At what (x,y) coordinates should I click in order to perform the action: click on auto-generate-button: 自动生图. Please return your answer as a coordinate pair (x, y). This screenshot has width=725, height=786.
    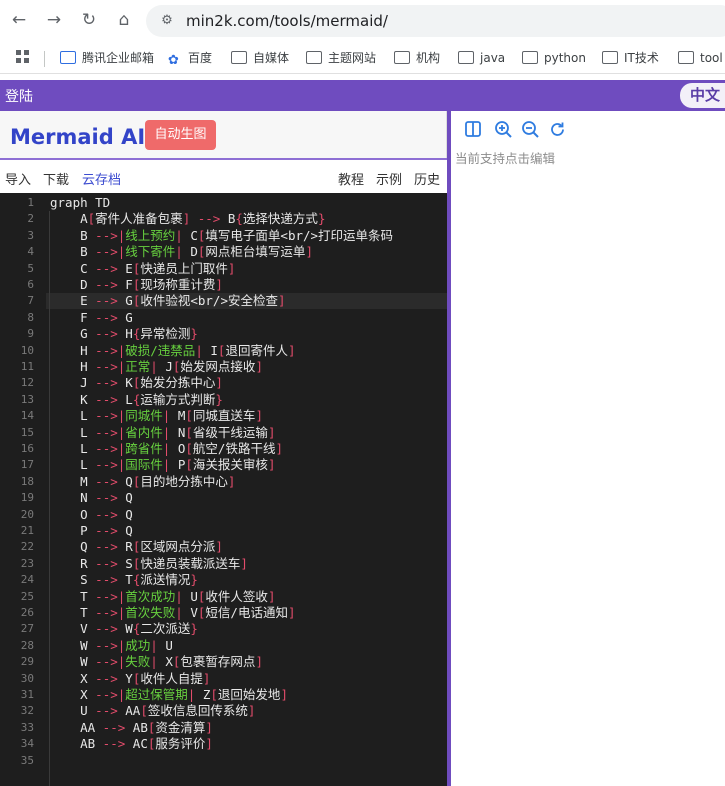
    Looking at the image, I should click on (180, 135).